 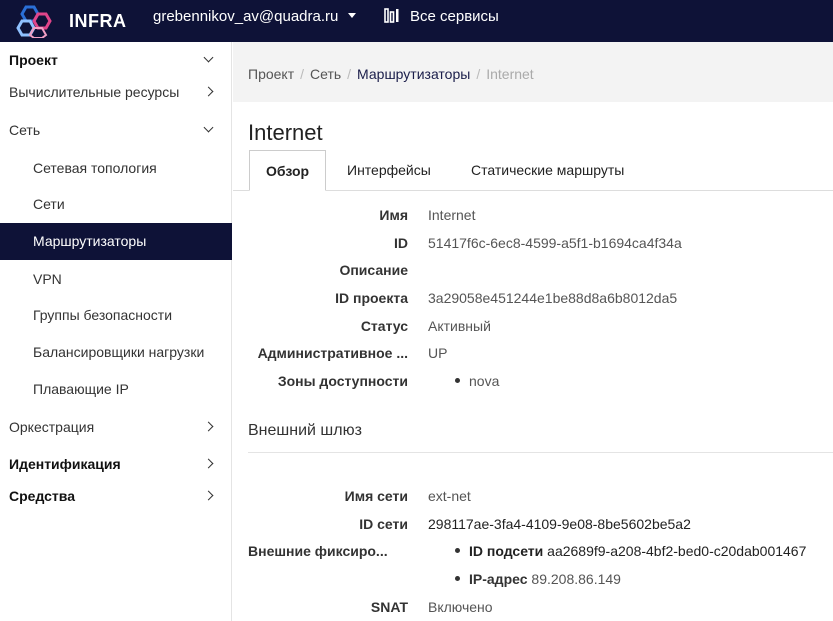 What do you see at coordinates (285, 132) in the screenshot?
I see `page-title: Internet` at bounding box center [285, 132].